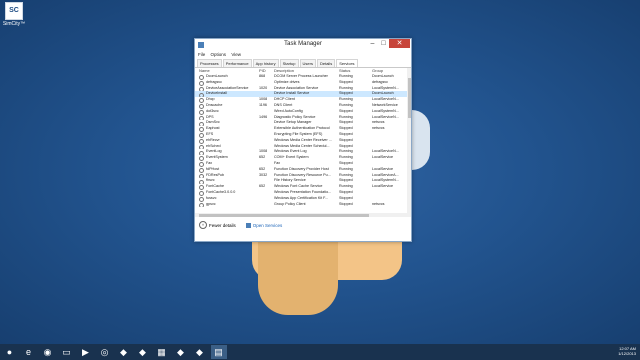 Image resolution: width=640 pixels, height=360 pixels. I want to click on menu-bar: File Options View, so click(303, 55).